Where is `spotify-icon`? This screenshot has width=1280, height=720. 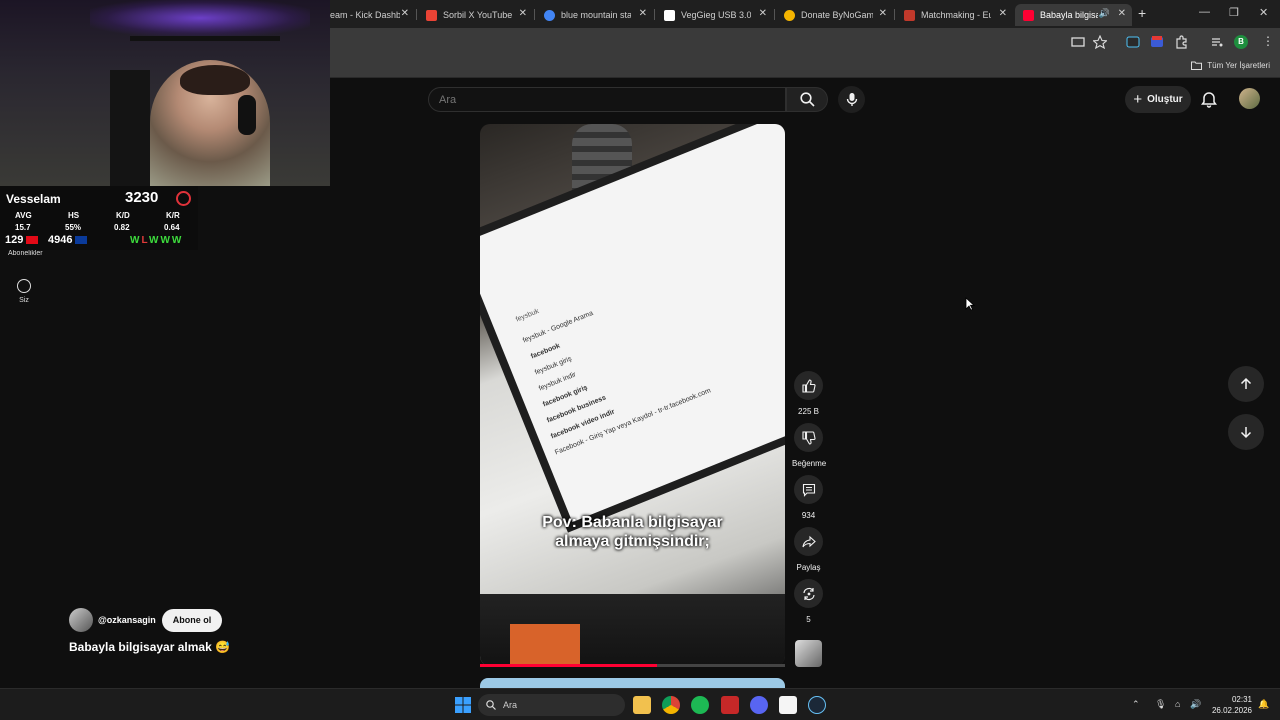
spotify-icon is located at coordinates (700, 705).